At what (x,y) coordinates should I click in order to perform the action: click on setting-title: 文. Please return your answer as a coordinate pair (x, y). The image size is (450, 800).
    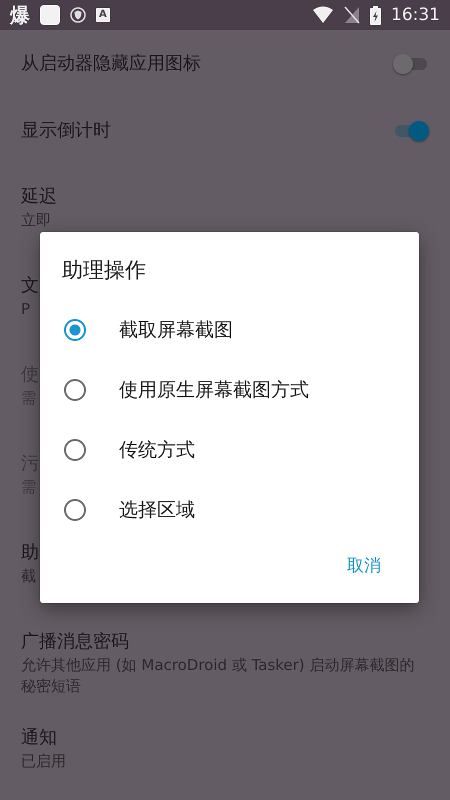
    Looking at the image, I should click on (30, 286).